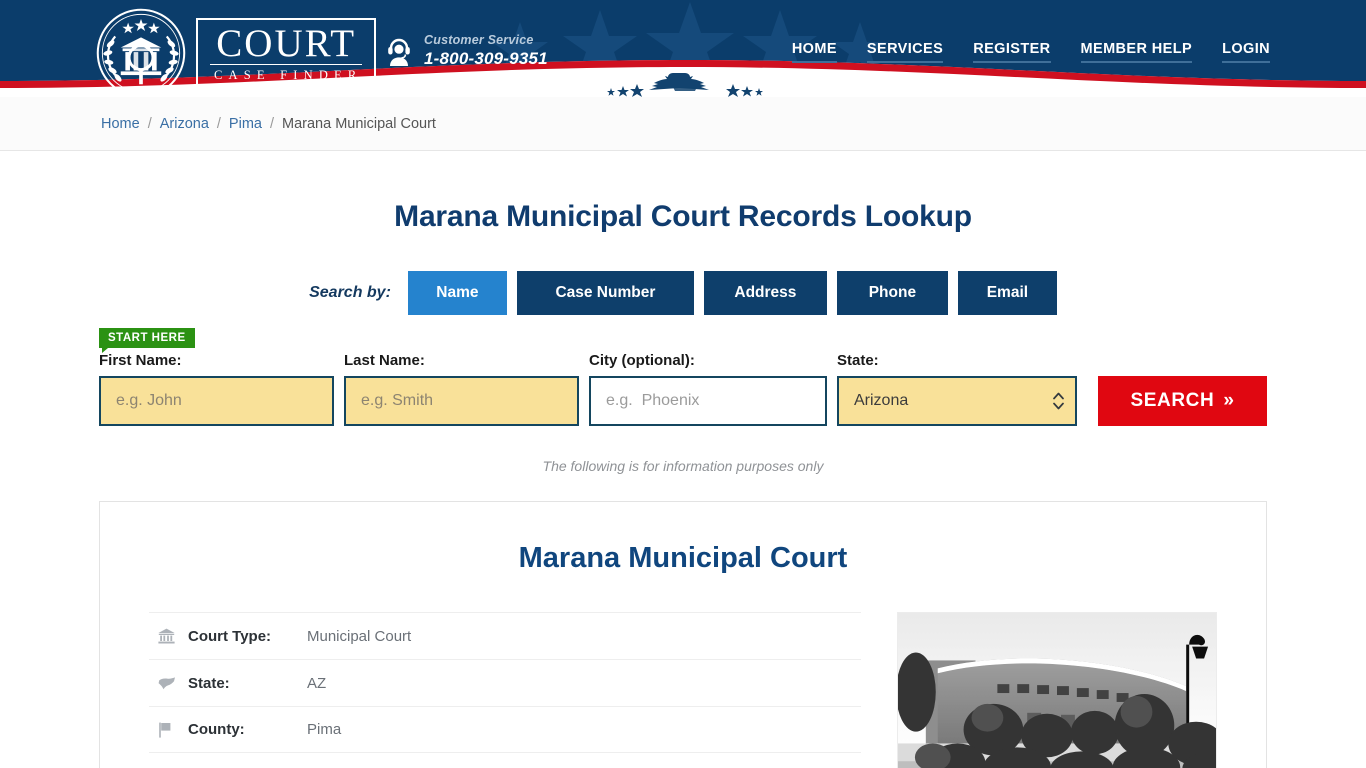 This screenshot has height=768, width=1366. I want to click on detail-value: Pima, so click(324, 729).